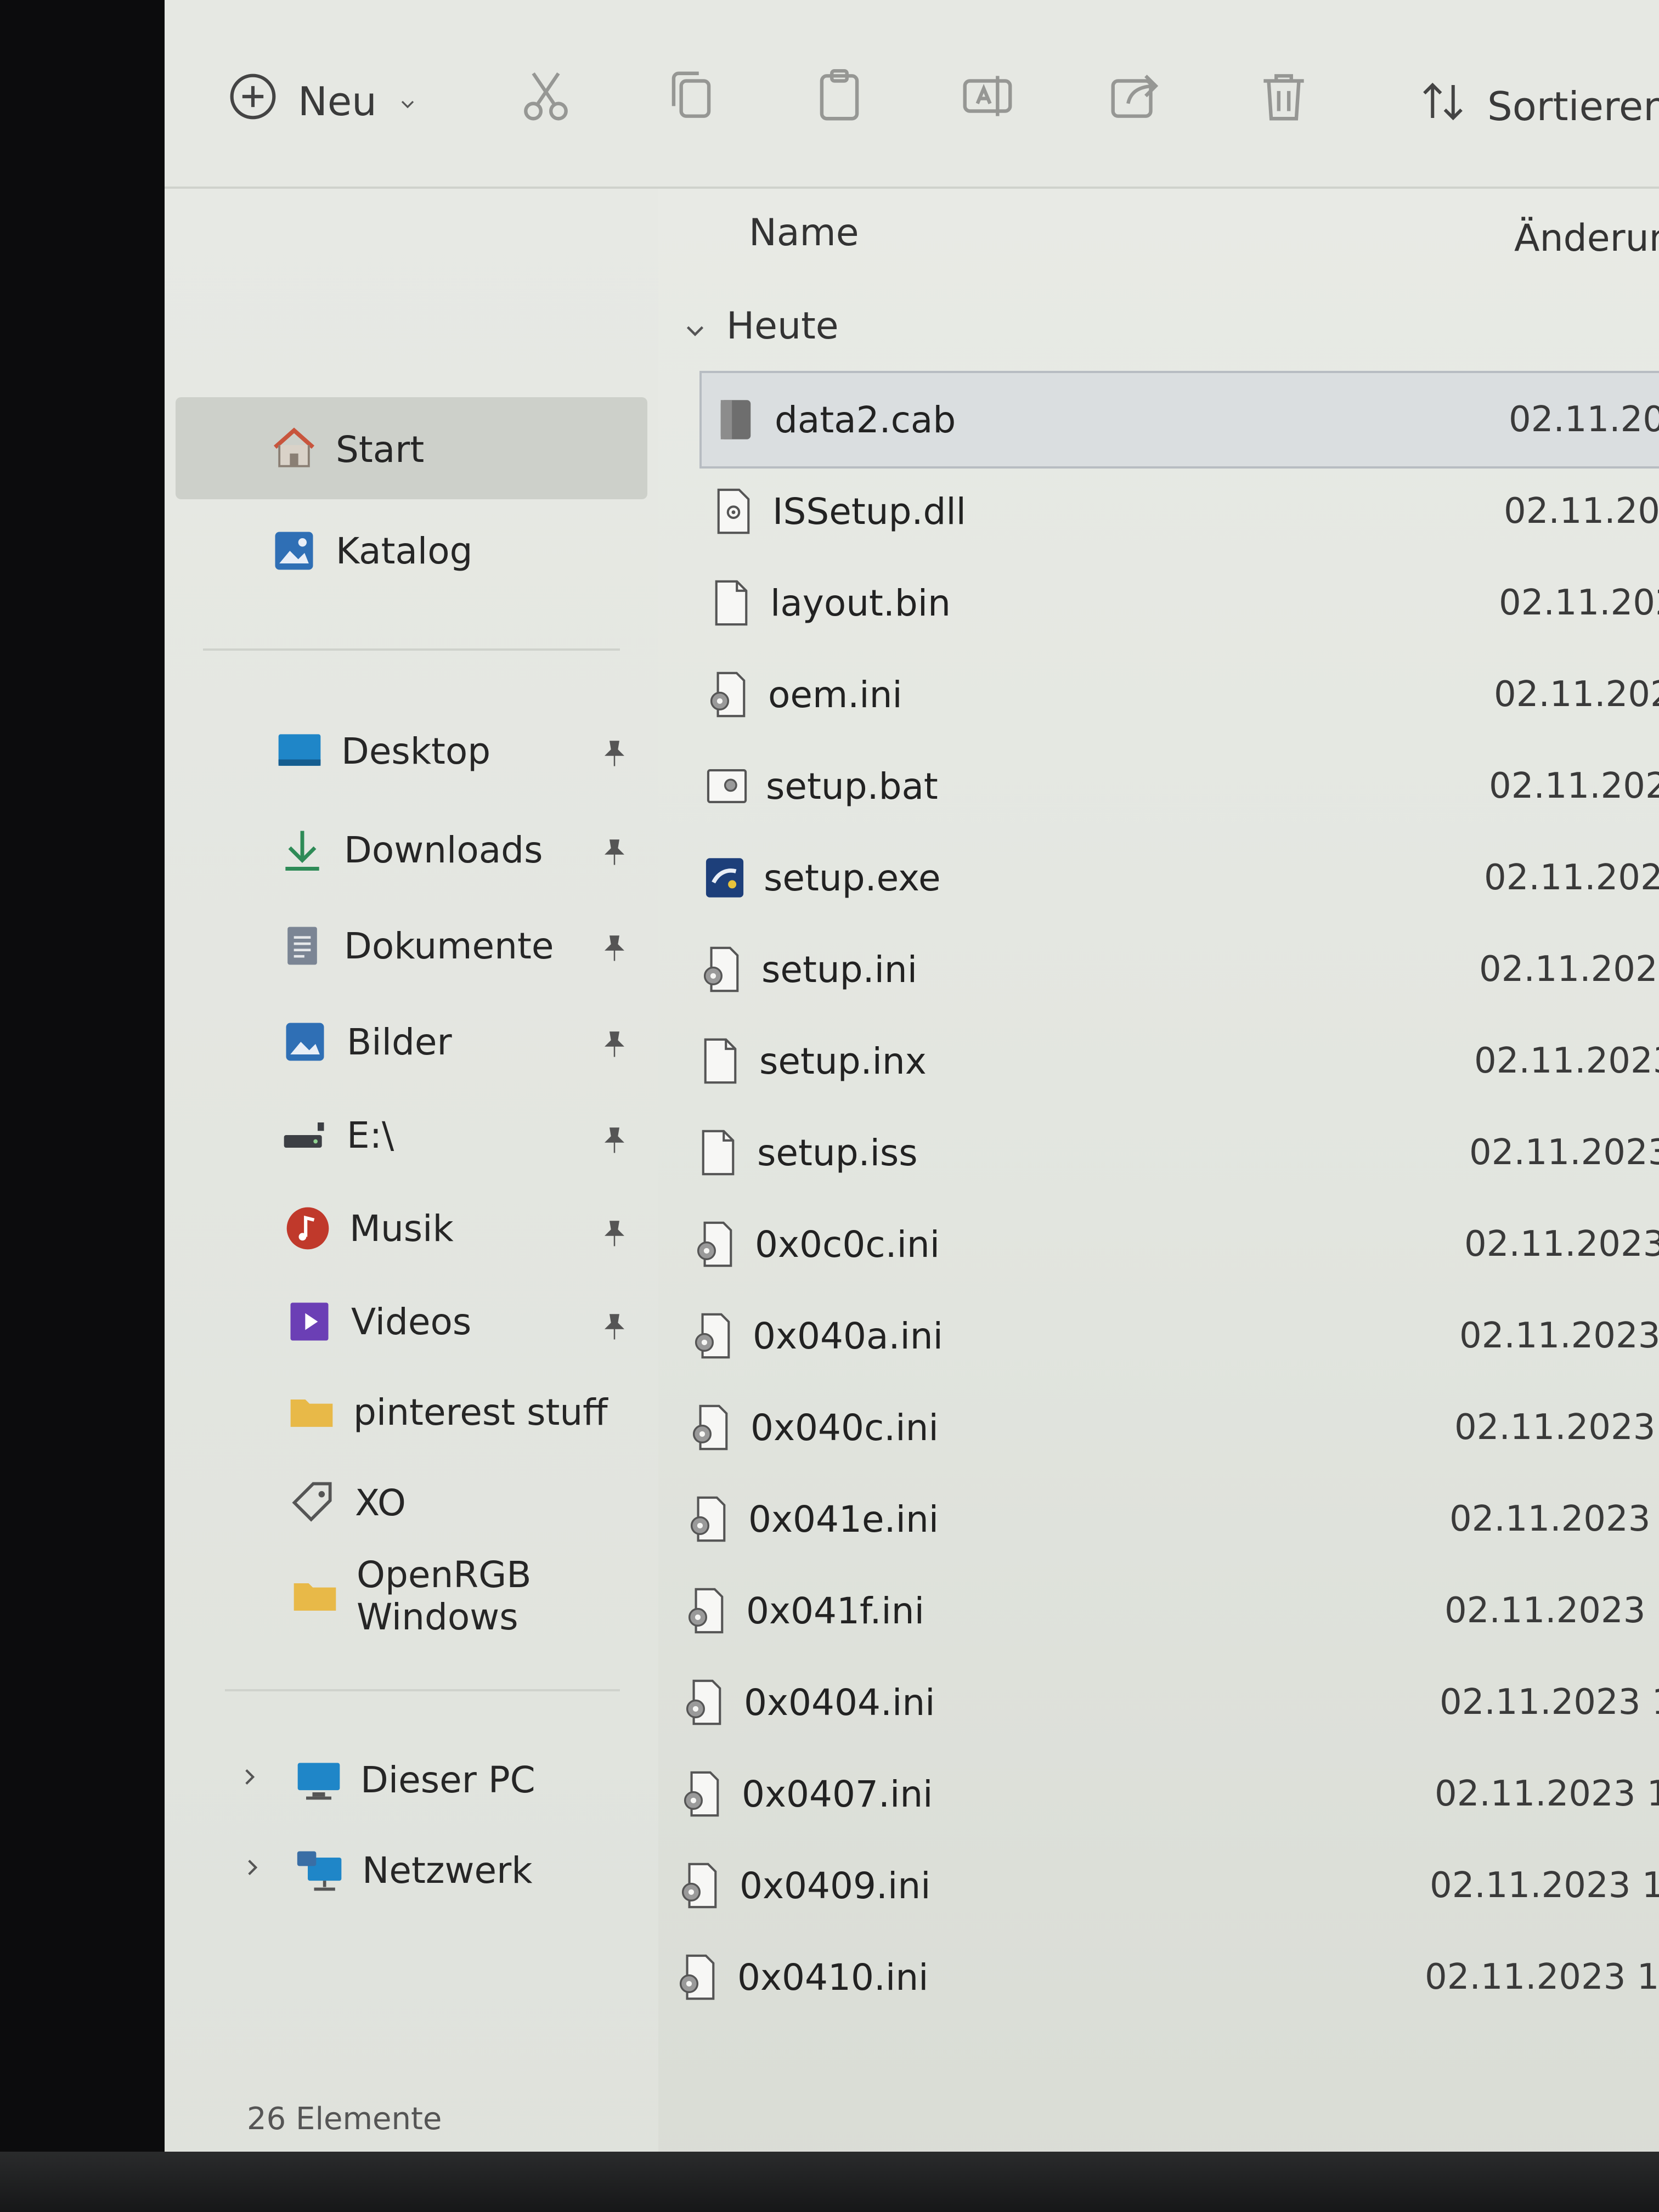  What do you see at coordinates (840, 96) in the screenshot?
I see `paste-icon` at bounding box center [840, 96].